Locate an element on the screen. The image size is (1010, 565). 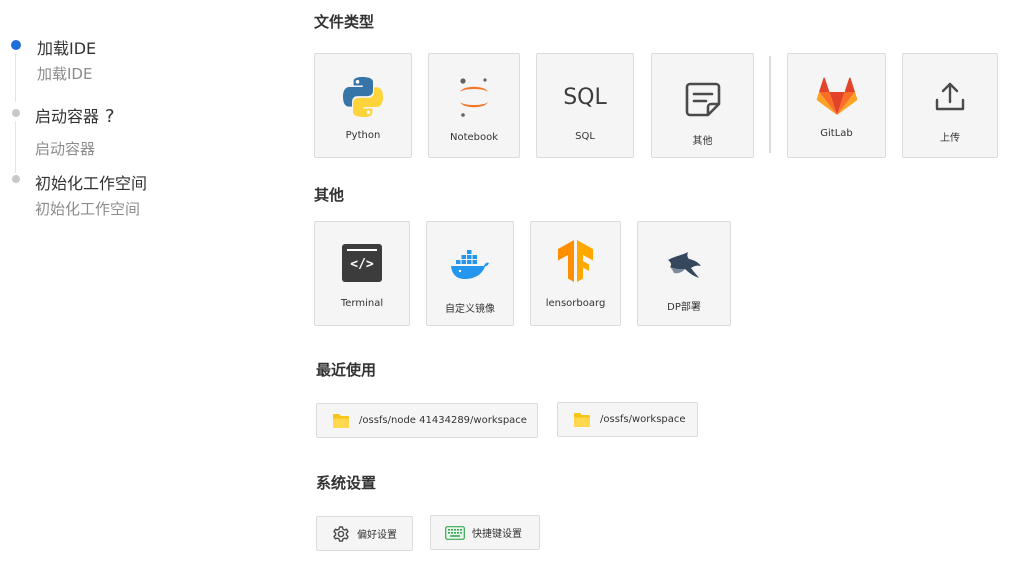
help-icon: ? is located at coordinates (110, 116).